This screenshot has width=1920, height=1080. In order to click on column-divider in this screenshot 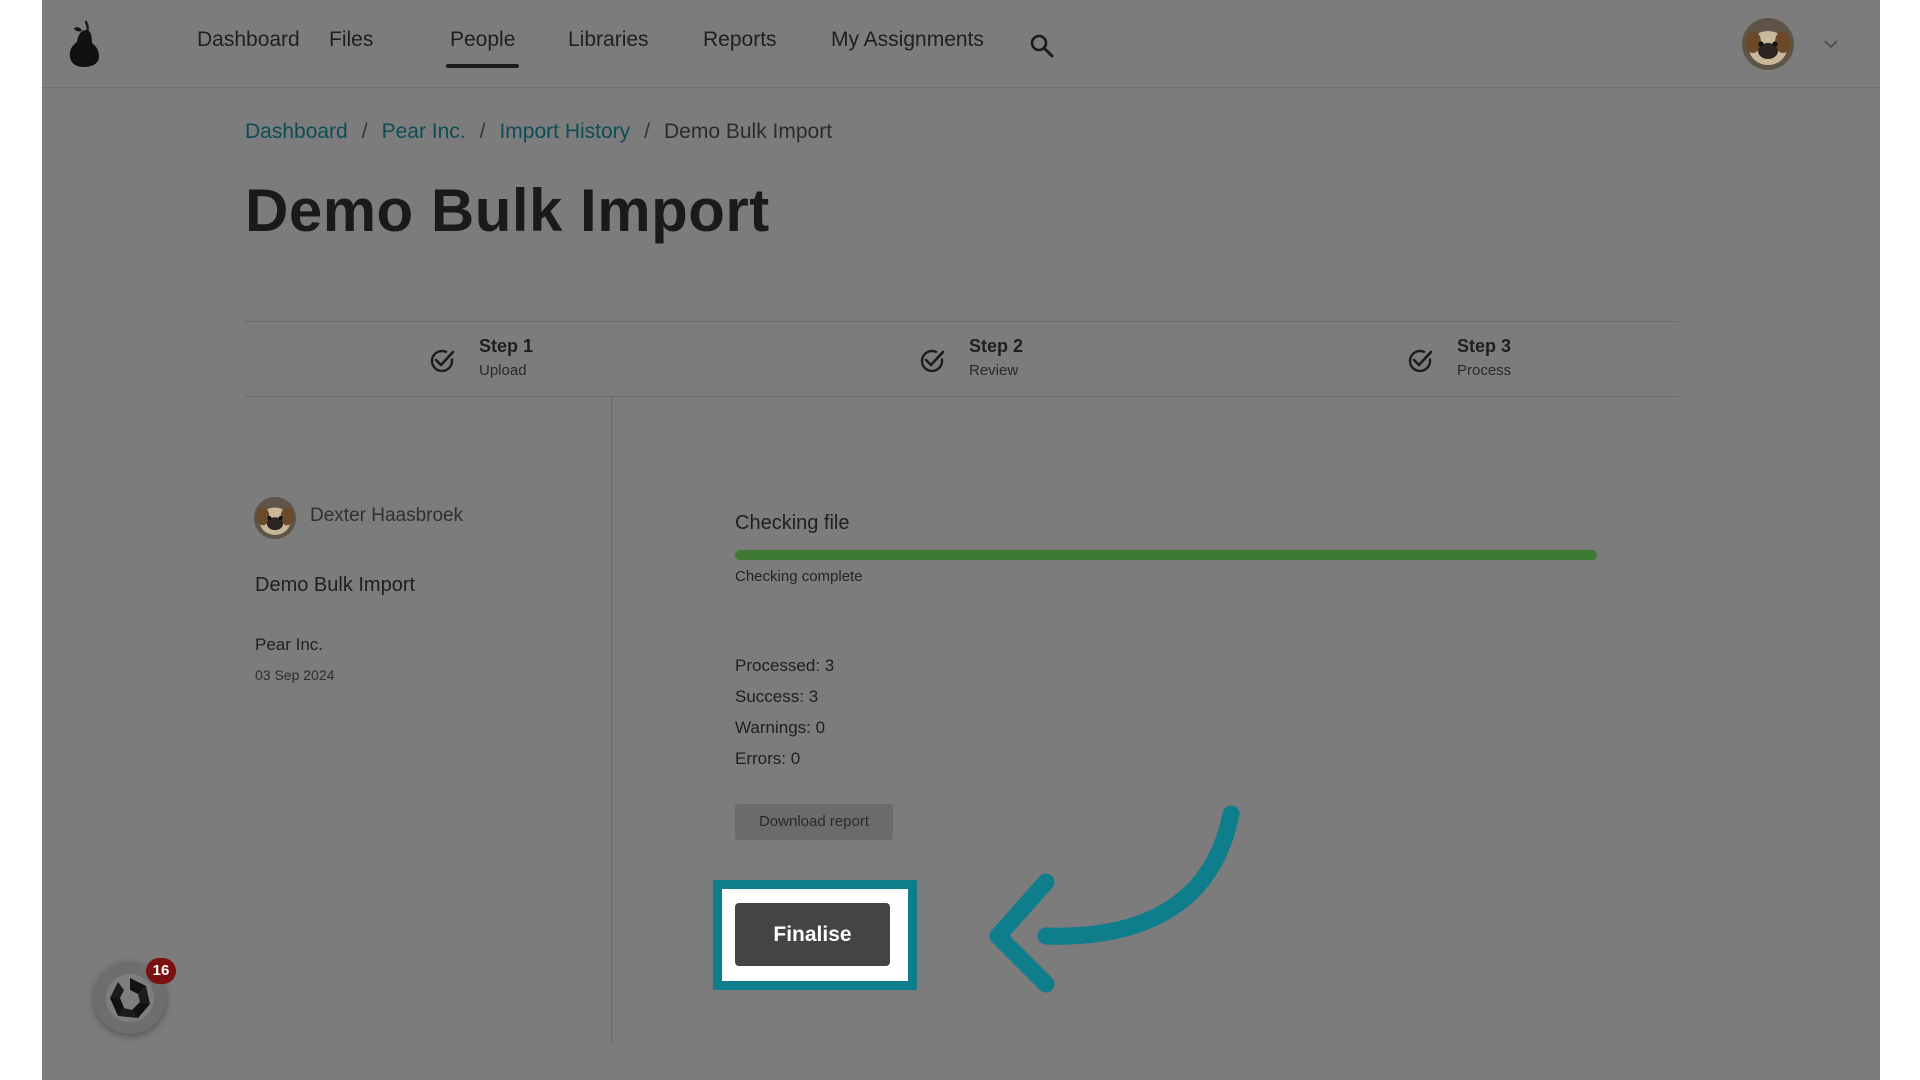, I will do `click(611, 720)`.